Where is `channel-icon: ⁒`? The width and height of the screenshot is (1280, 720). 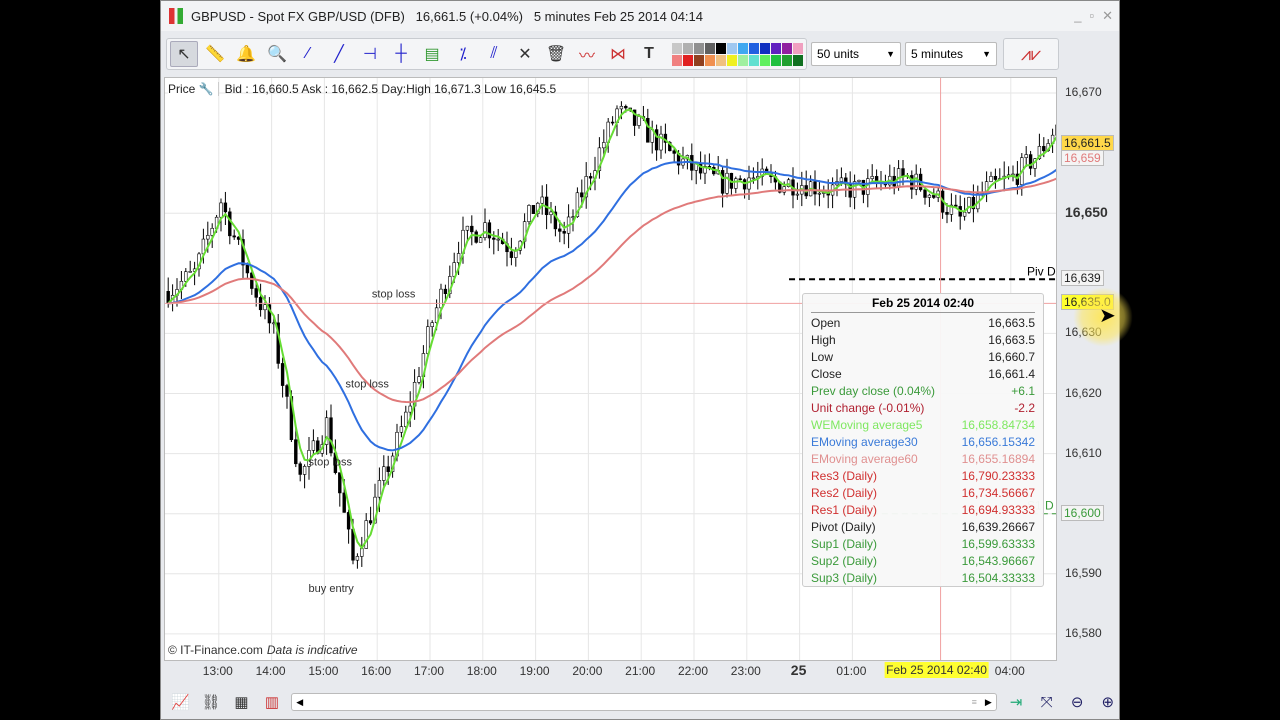
channel-icon: ⁒ is located at coordinates (463, 54).